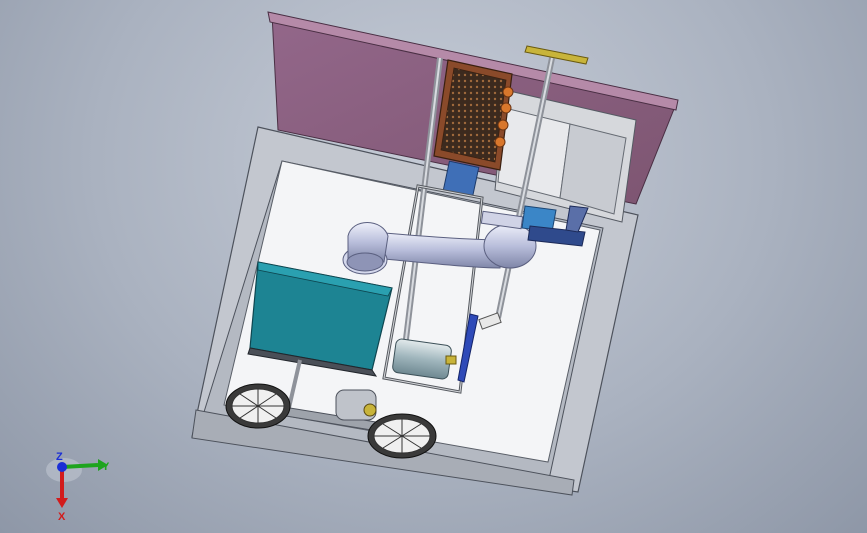  I want to click on z-axis-dot, so click(62, 467).